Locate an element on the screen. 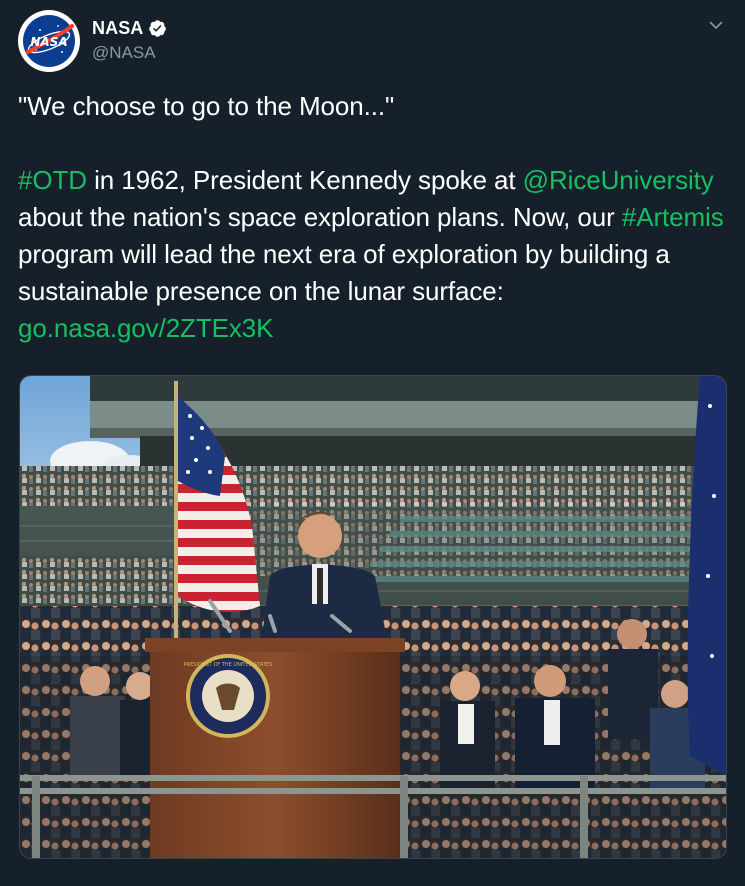 Image resolution: width=745 pixels, height=886 pixels. mention-rice-university-link: @RiceUniversity is located at coordinates (618, 180).